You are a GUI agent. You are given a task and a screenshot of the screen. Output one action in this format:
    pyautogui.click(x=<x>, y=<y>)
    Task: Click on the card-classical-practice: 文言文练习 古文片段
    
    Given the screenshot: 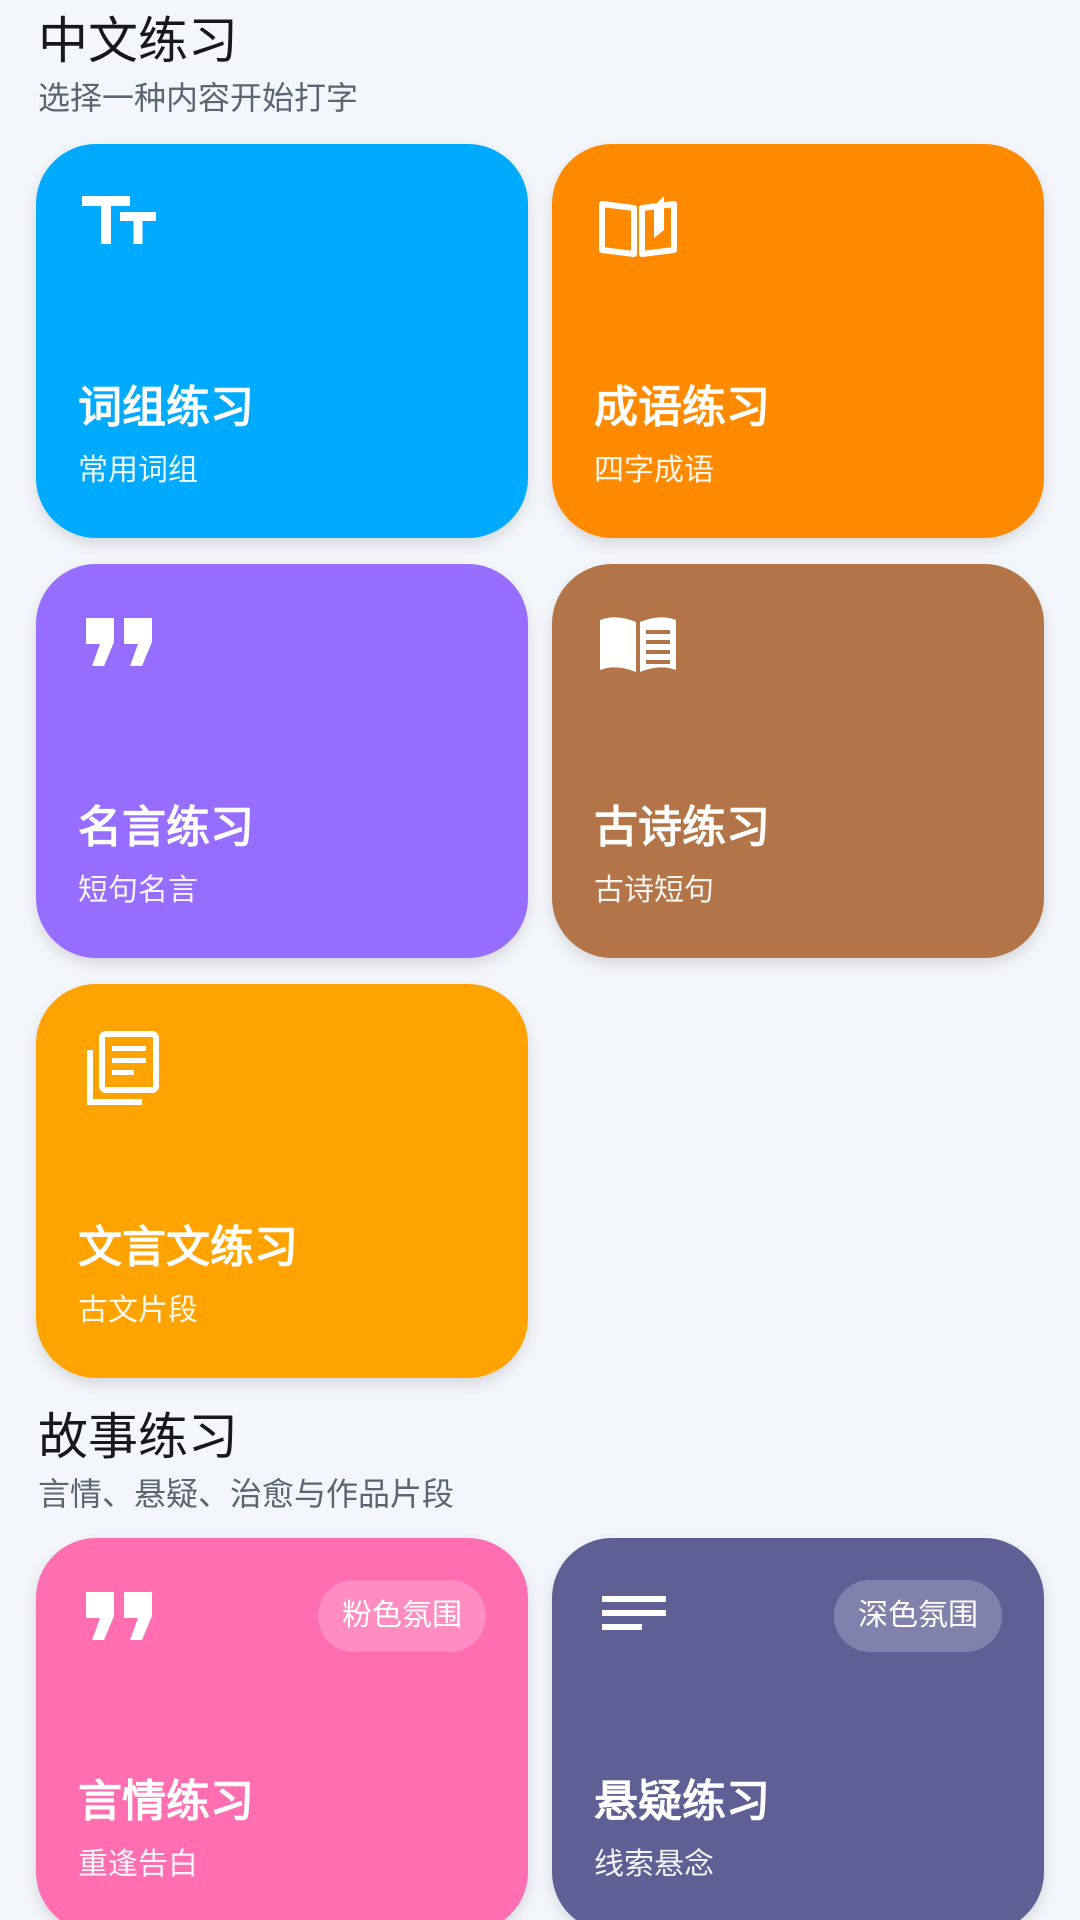 What is the action you would take?
    pyautogui.click(x=282, y=1181)
    